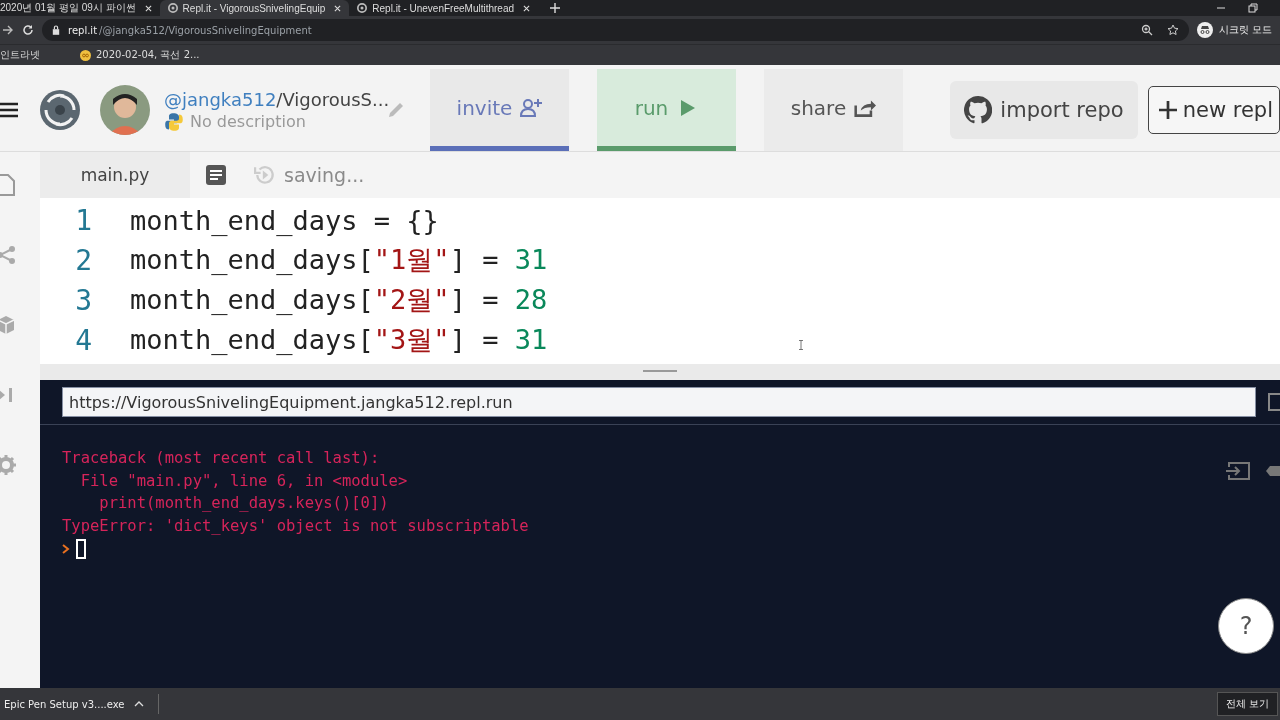  Describe the element at coordinates (1273, 471) in the screenshot. I see `clear-icon` at that location.